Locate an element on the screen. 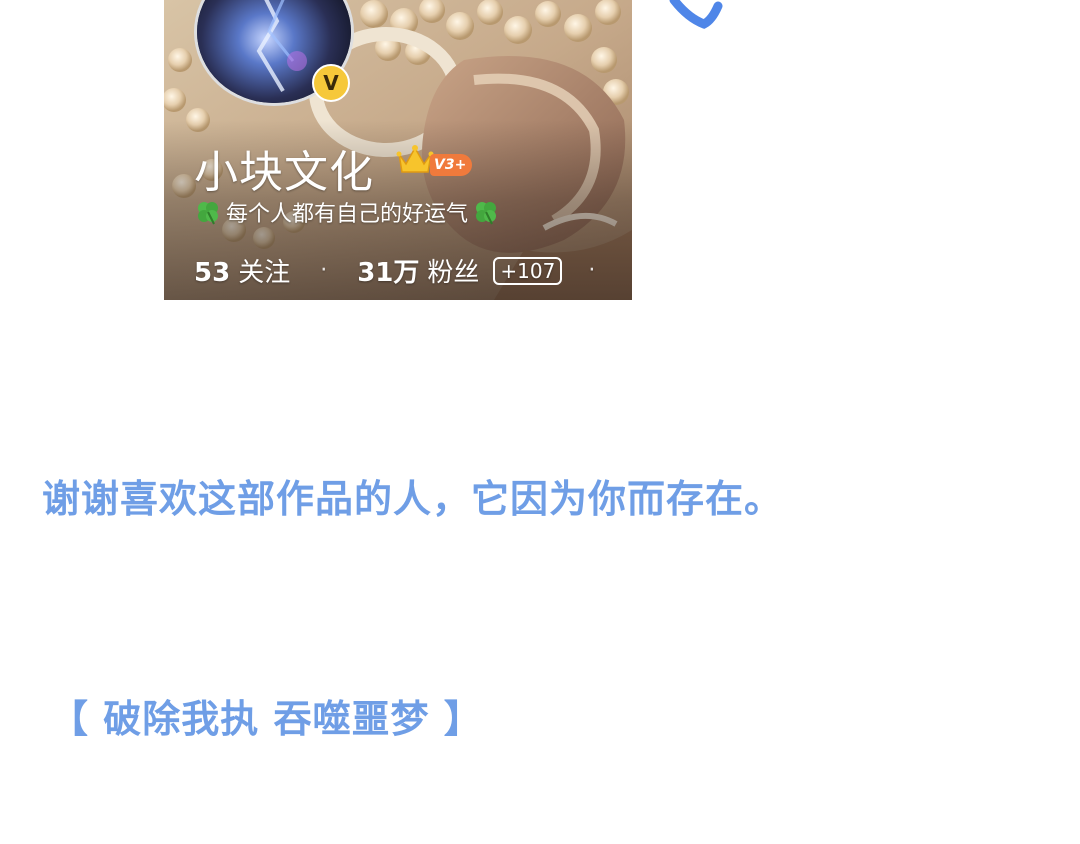  verified-v-icon: V is located at coordinates (331, 83).